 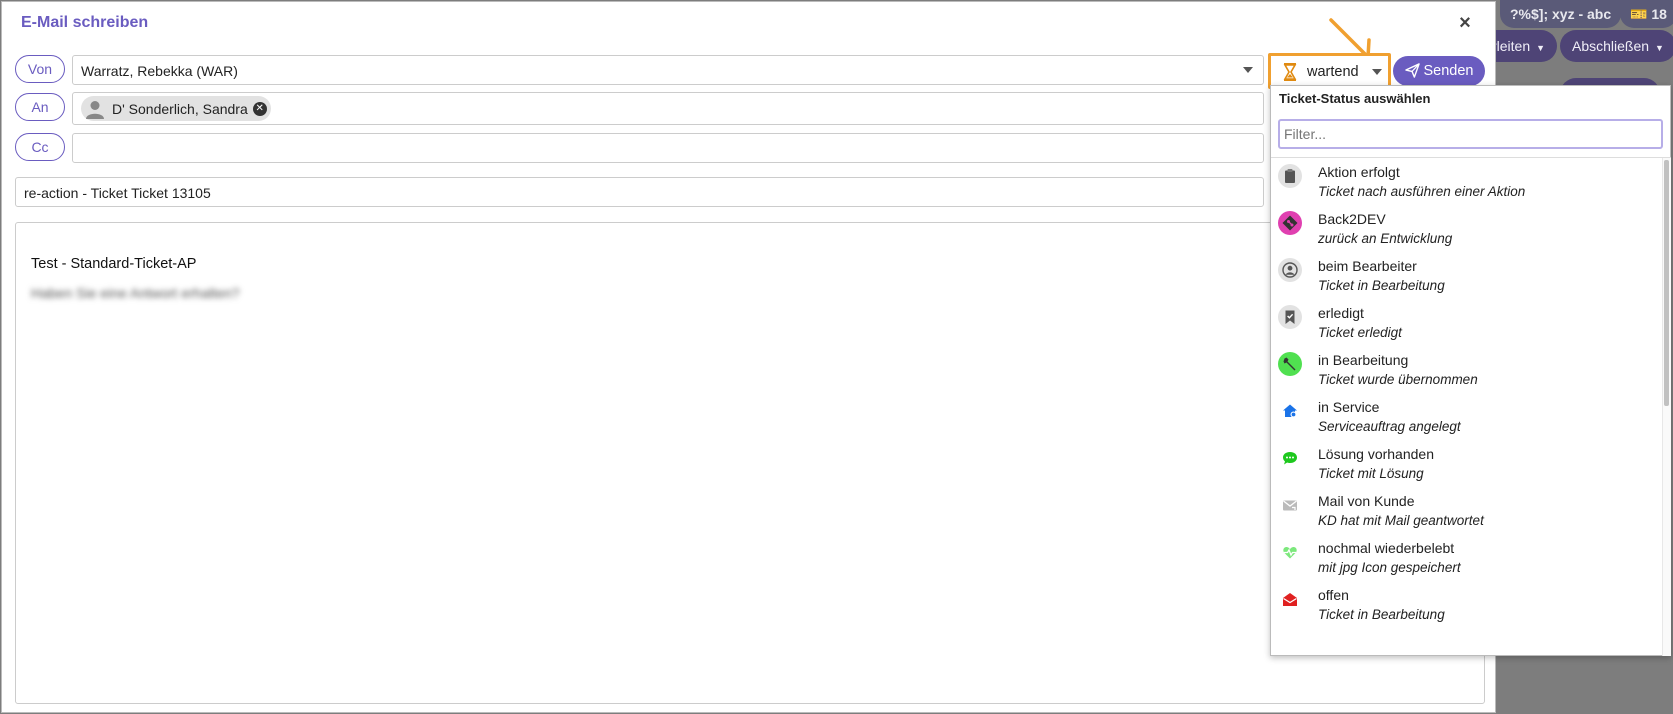 I want to click on status-item-erledigt: erledigt Ticket erledigt, so click(x=1467, y=324).